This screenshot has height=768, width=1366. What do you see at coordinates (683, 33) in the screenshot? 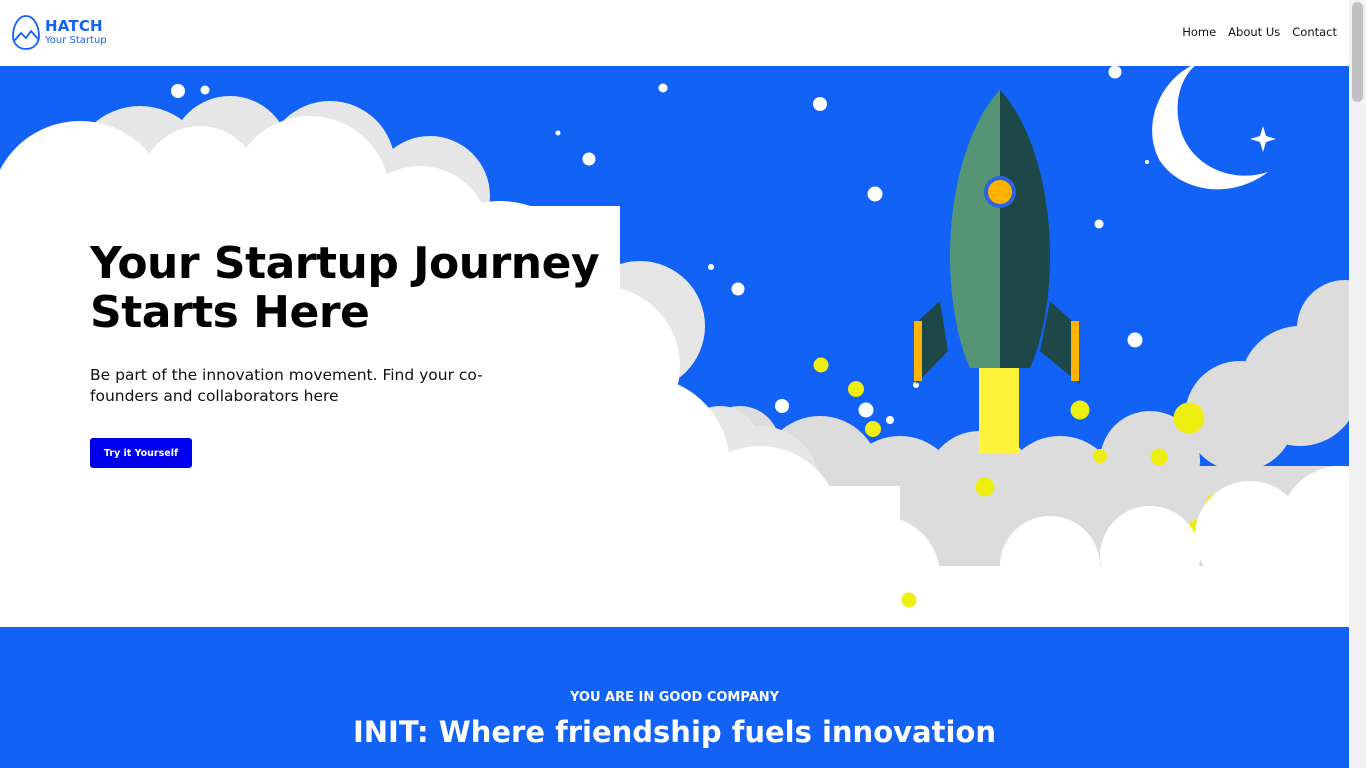
I see `site-header: HATCH Your Startup Home About Us Contact` at bounding box center [683, 33].